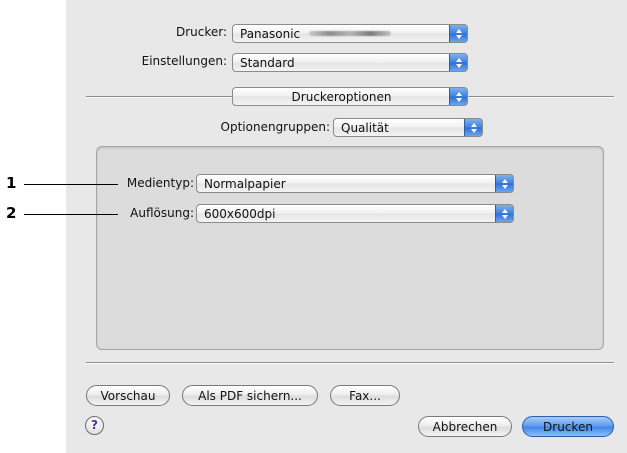  Describe the element at coordinates (267, 63) in the screenshot. I see `presets-value: Standard` at that location.